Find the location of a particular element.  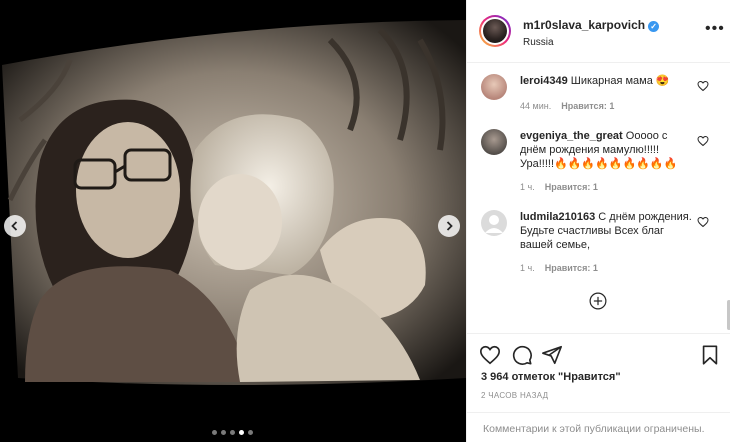

like-count: 3 964 отметок "Нравится" is located at coordinates (551, 377).